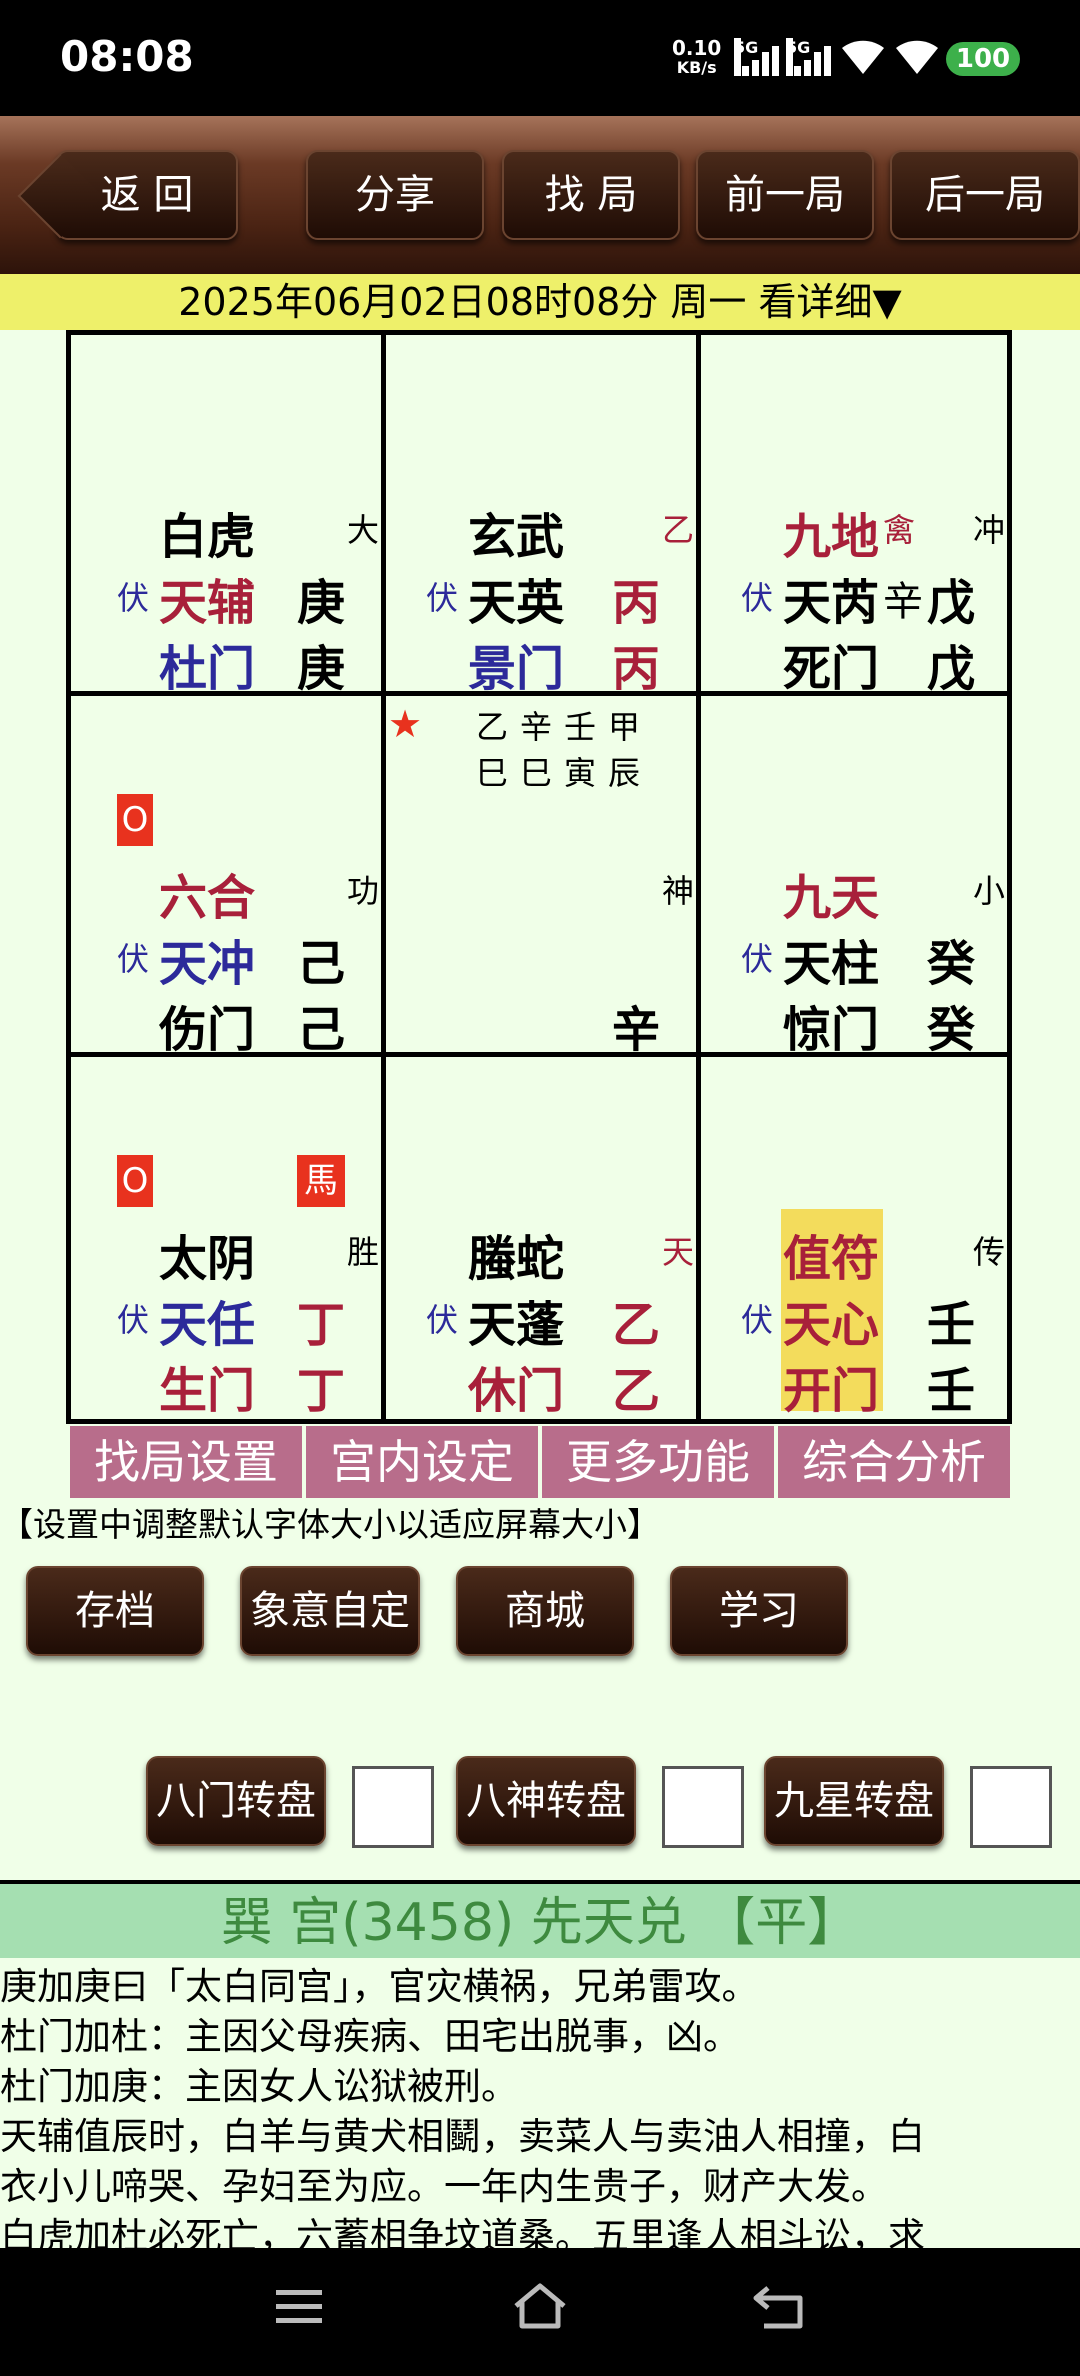  Describe the element at coordinates (207, 898) in the screenshot. I see `god-label: 六合` at that location.